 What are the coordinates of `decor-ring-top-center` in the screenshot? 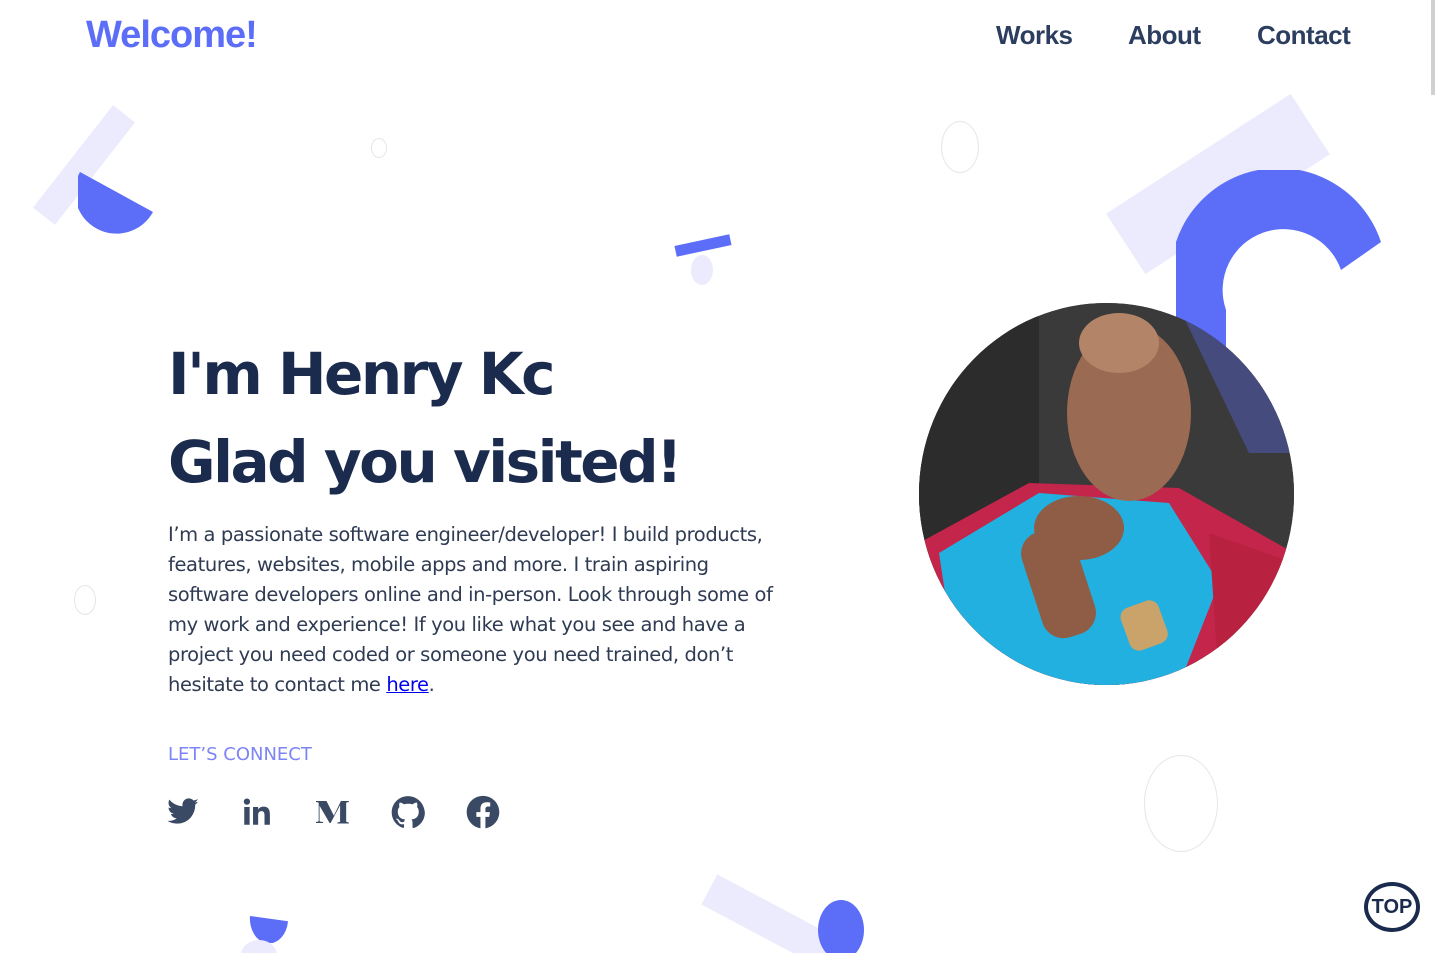 It's located at (960, 147).